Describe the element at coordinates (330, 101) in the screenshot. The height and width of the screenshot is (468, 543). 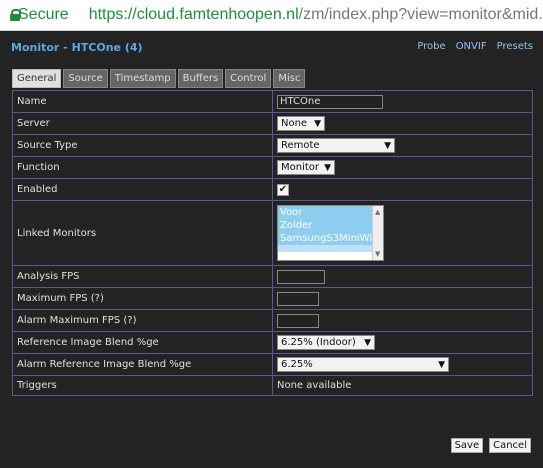
I see `name-input` at that location.